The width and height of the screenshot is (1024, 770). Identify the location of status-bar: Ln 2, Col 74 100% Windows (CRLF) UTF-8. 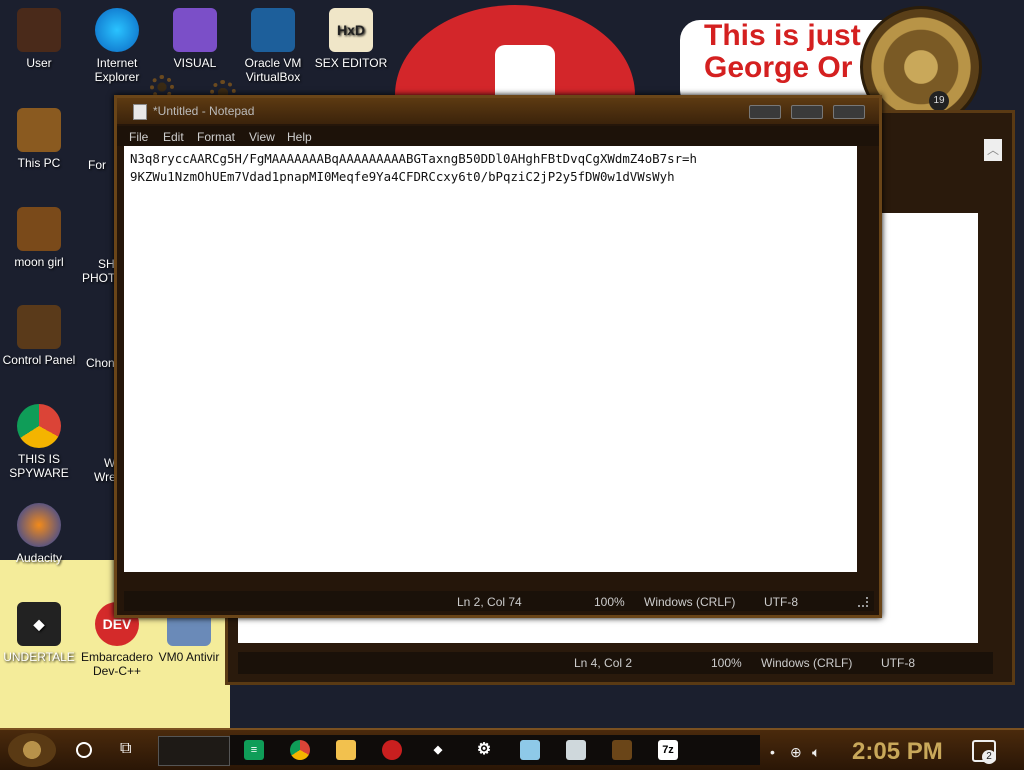
(499, 601).